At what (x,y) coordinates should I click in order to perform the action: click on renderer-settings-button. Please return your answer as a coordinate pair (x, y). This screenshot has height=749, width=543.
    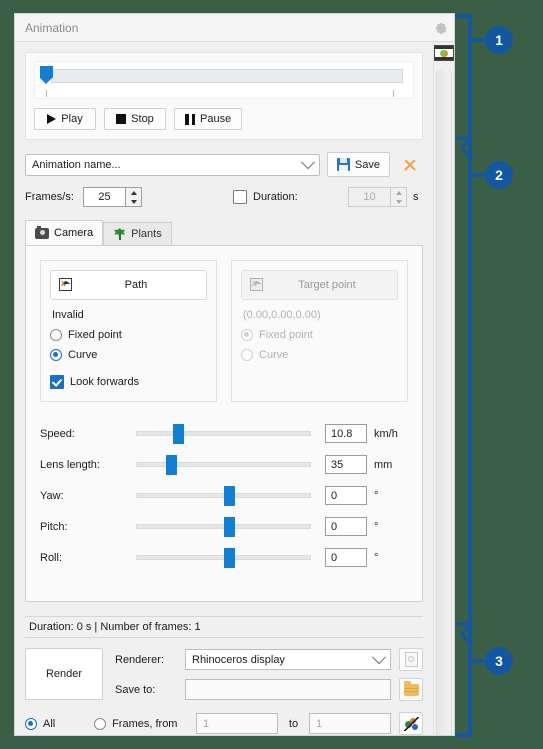
    Looking at the image, I should click on (411, 659).